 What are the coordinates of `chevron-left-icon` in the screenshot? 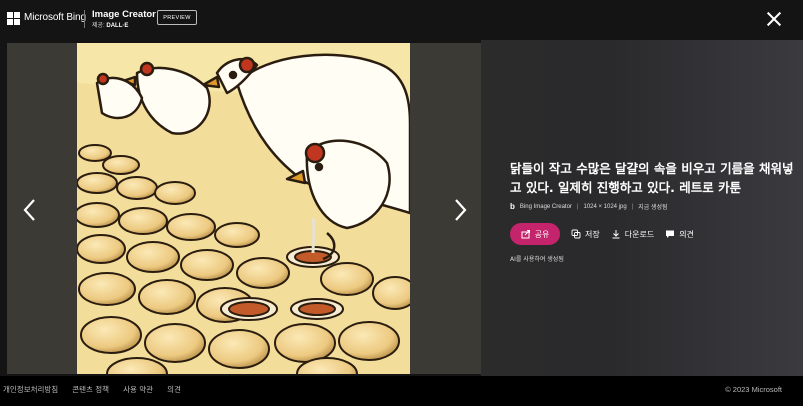 It's located at (29, 210).